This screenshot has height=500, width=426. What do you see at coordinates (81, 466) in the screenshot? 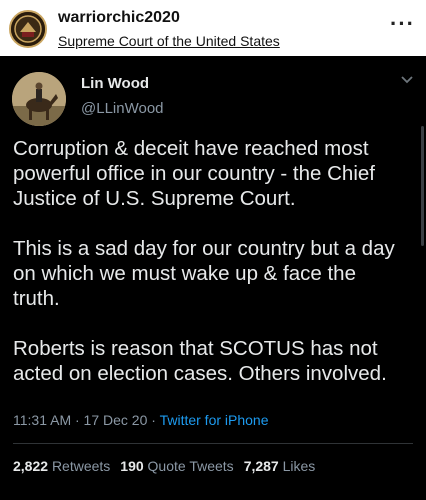
I see `retweets-label: Retweets` at bounding box center [81, 466].